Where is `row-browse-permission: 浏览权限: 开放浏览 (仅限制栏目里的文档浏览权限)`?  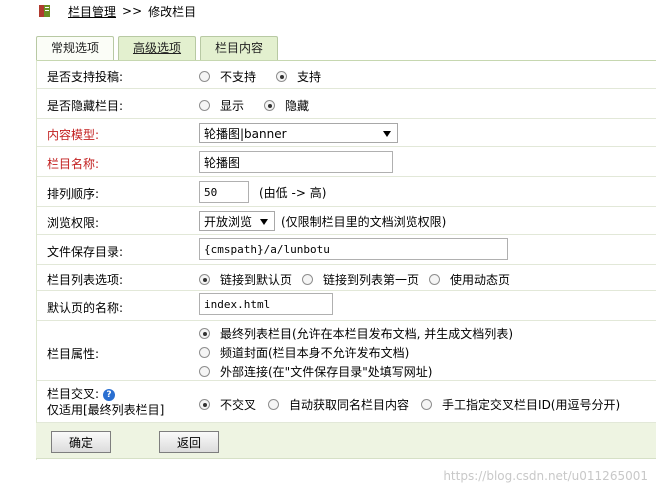
row-browse-permission: 浏览权限: 开放浏览 (仅限制栏目里的文档浏览权限) is located at coordinates (346, 221).